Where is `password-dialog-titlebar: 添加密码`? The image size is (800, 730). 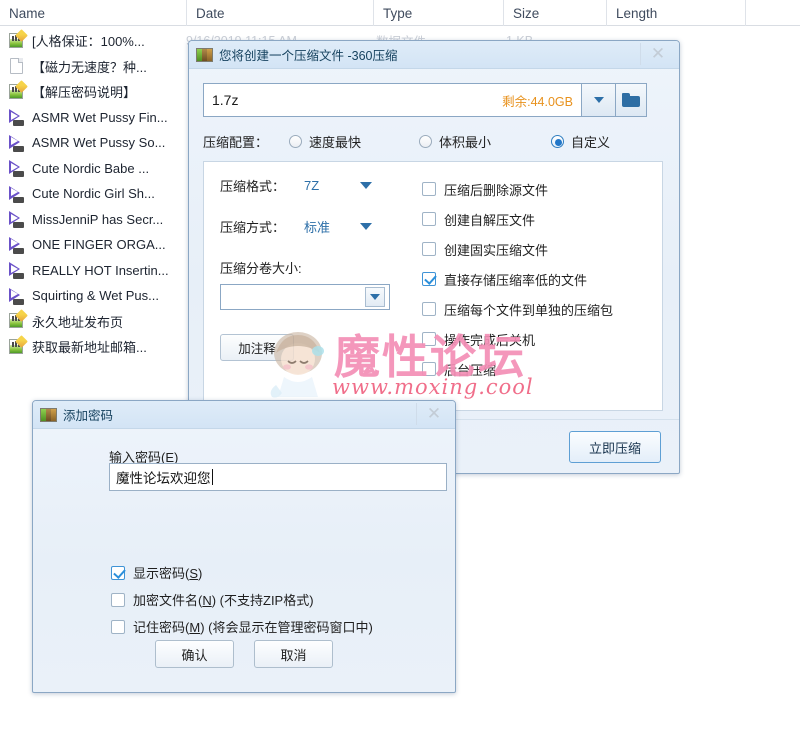
password-dialog-titlebar: 添加密码 is located at coordinates (244, 415).